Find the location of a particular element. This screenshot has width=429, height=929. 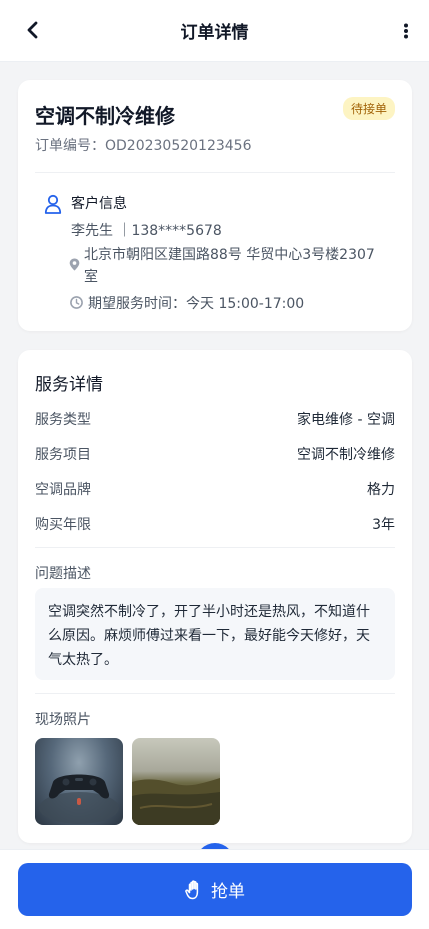

customer-info-heading: 客户信息 is located at coordinates (99, 204).